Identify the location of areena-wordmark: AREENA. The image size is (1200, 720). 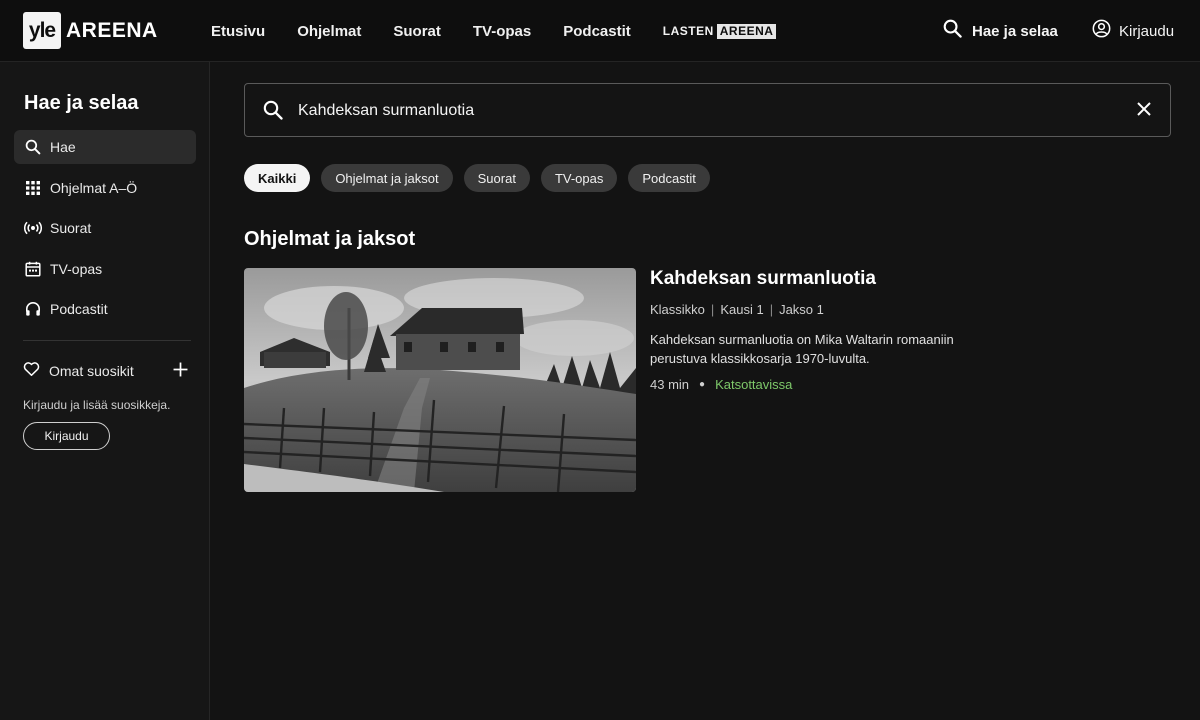
(112, 30).